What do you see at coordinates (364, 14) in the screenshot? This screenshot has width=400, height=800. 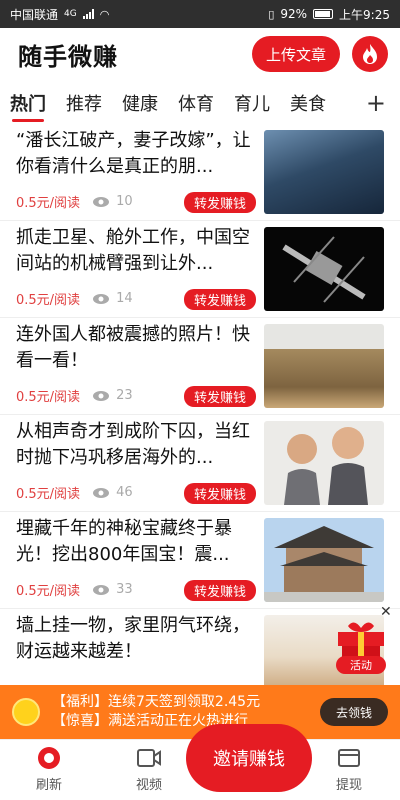 I see `clock: 上午9:25` at bounding box center [364, 14].